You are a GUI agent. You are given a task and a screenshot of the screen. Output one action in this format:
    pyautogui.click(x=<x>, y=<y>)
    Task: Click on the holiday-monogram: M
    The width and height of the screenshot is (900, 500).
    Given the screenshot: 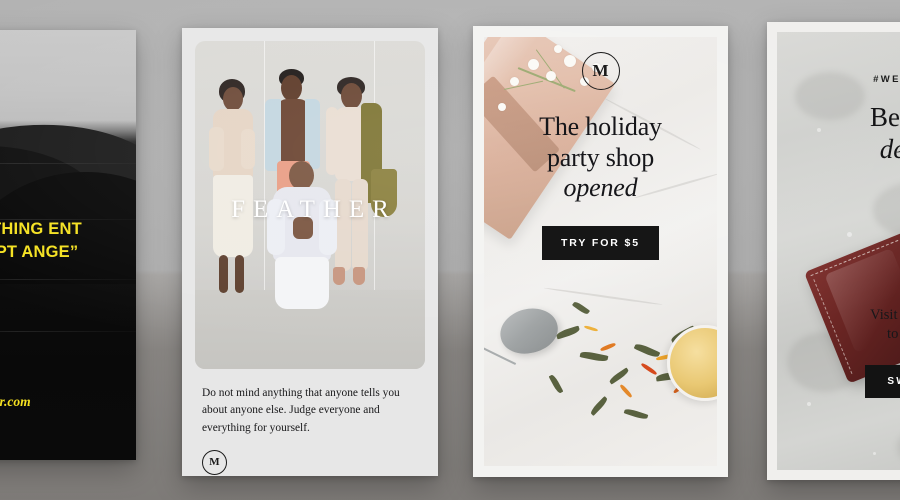 What is the action you would take?
    pyautogui.click(x=600, y=71)
    